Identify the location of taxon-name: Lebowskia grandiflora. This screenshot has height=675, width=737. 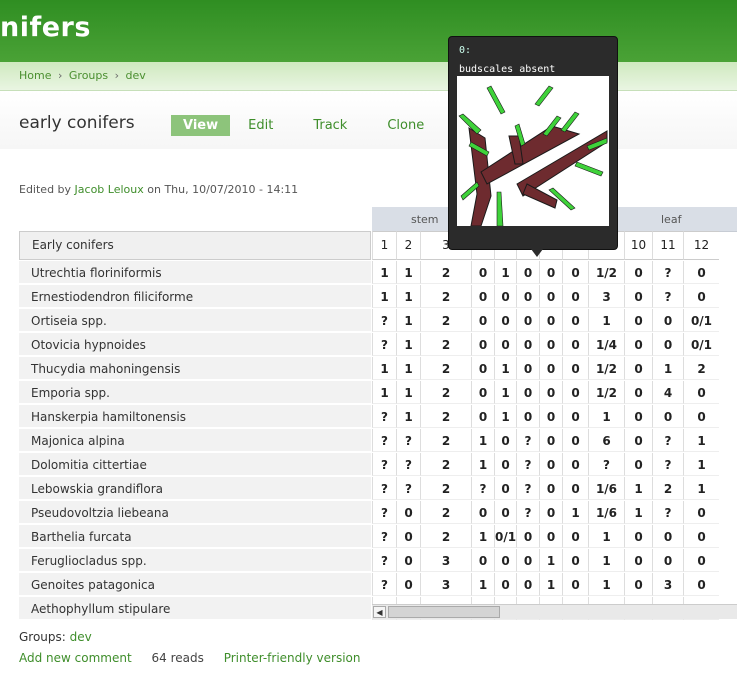
(195, 488).